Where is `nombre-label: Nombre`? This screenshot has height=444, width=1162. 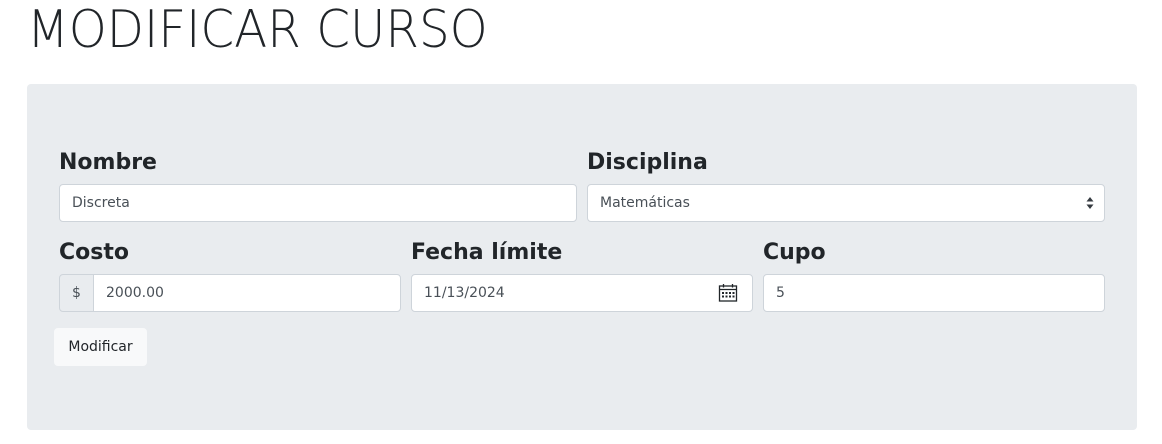 nombre-label: Nombre is located at coordinates (108, 162).